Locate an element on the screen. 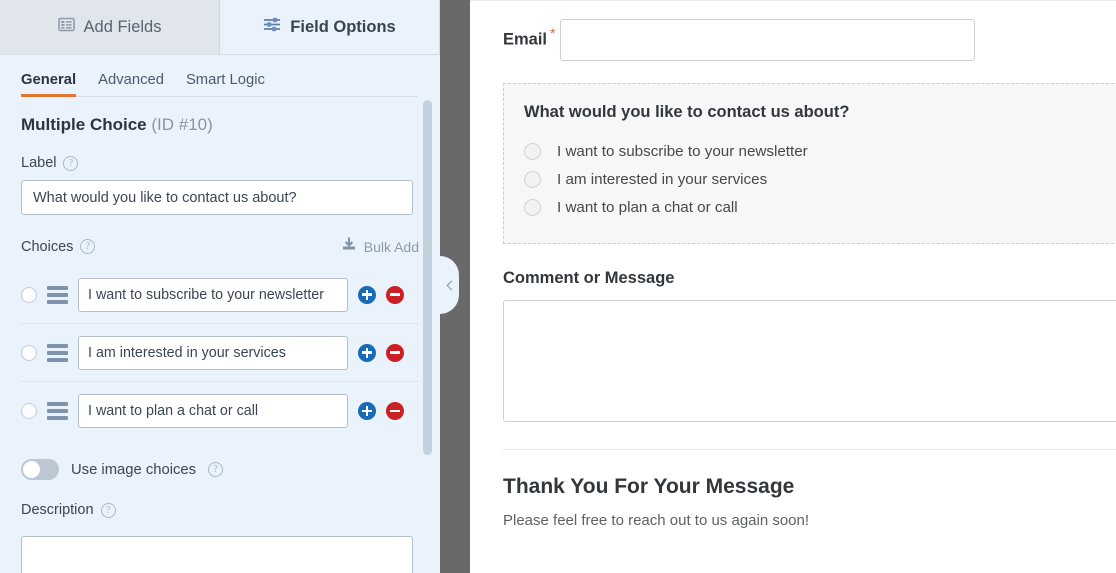 The image size is (1116, 573). use-image-choices-toggle is located at coordinates (40, 469).